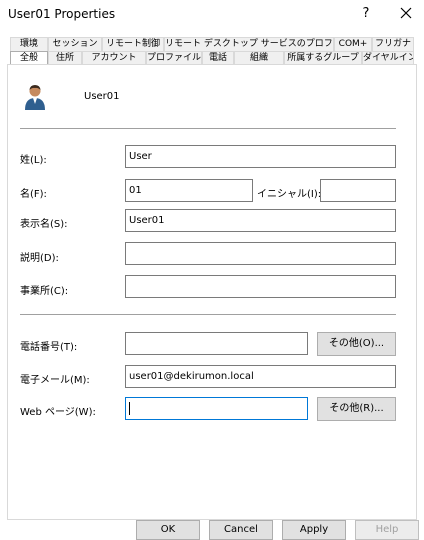 The image size is (424, 540). What do you see at coordinates (33, 194) in the screenshot?
I see `first-name-label: 名(F):` at bounding box center [33, 194].